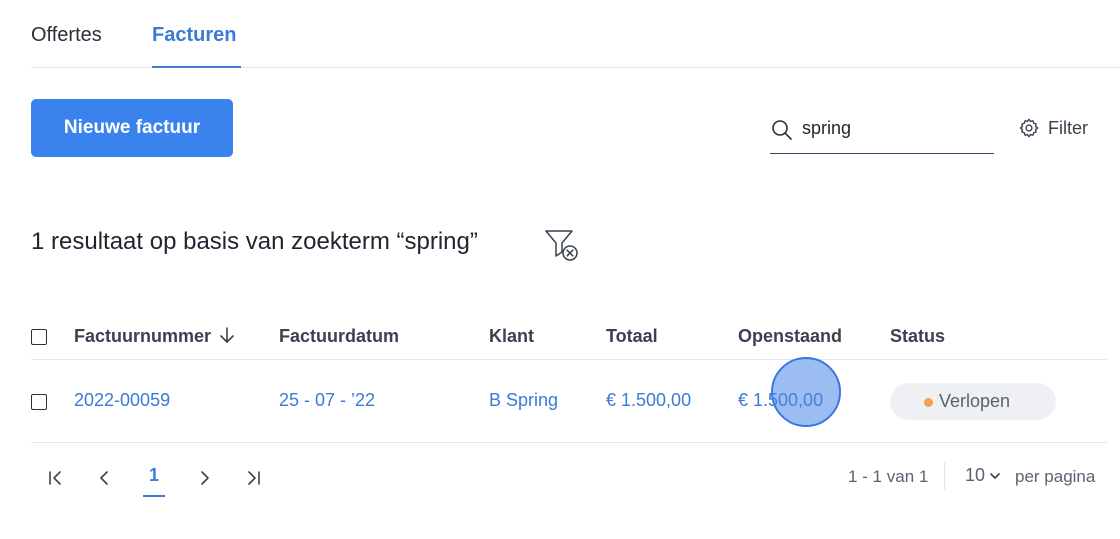 The image size is (1120, 539). Describe the element at coordinates (632, 336) in the screenshot. I see `column-header-totaal: Totaal` at that location.